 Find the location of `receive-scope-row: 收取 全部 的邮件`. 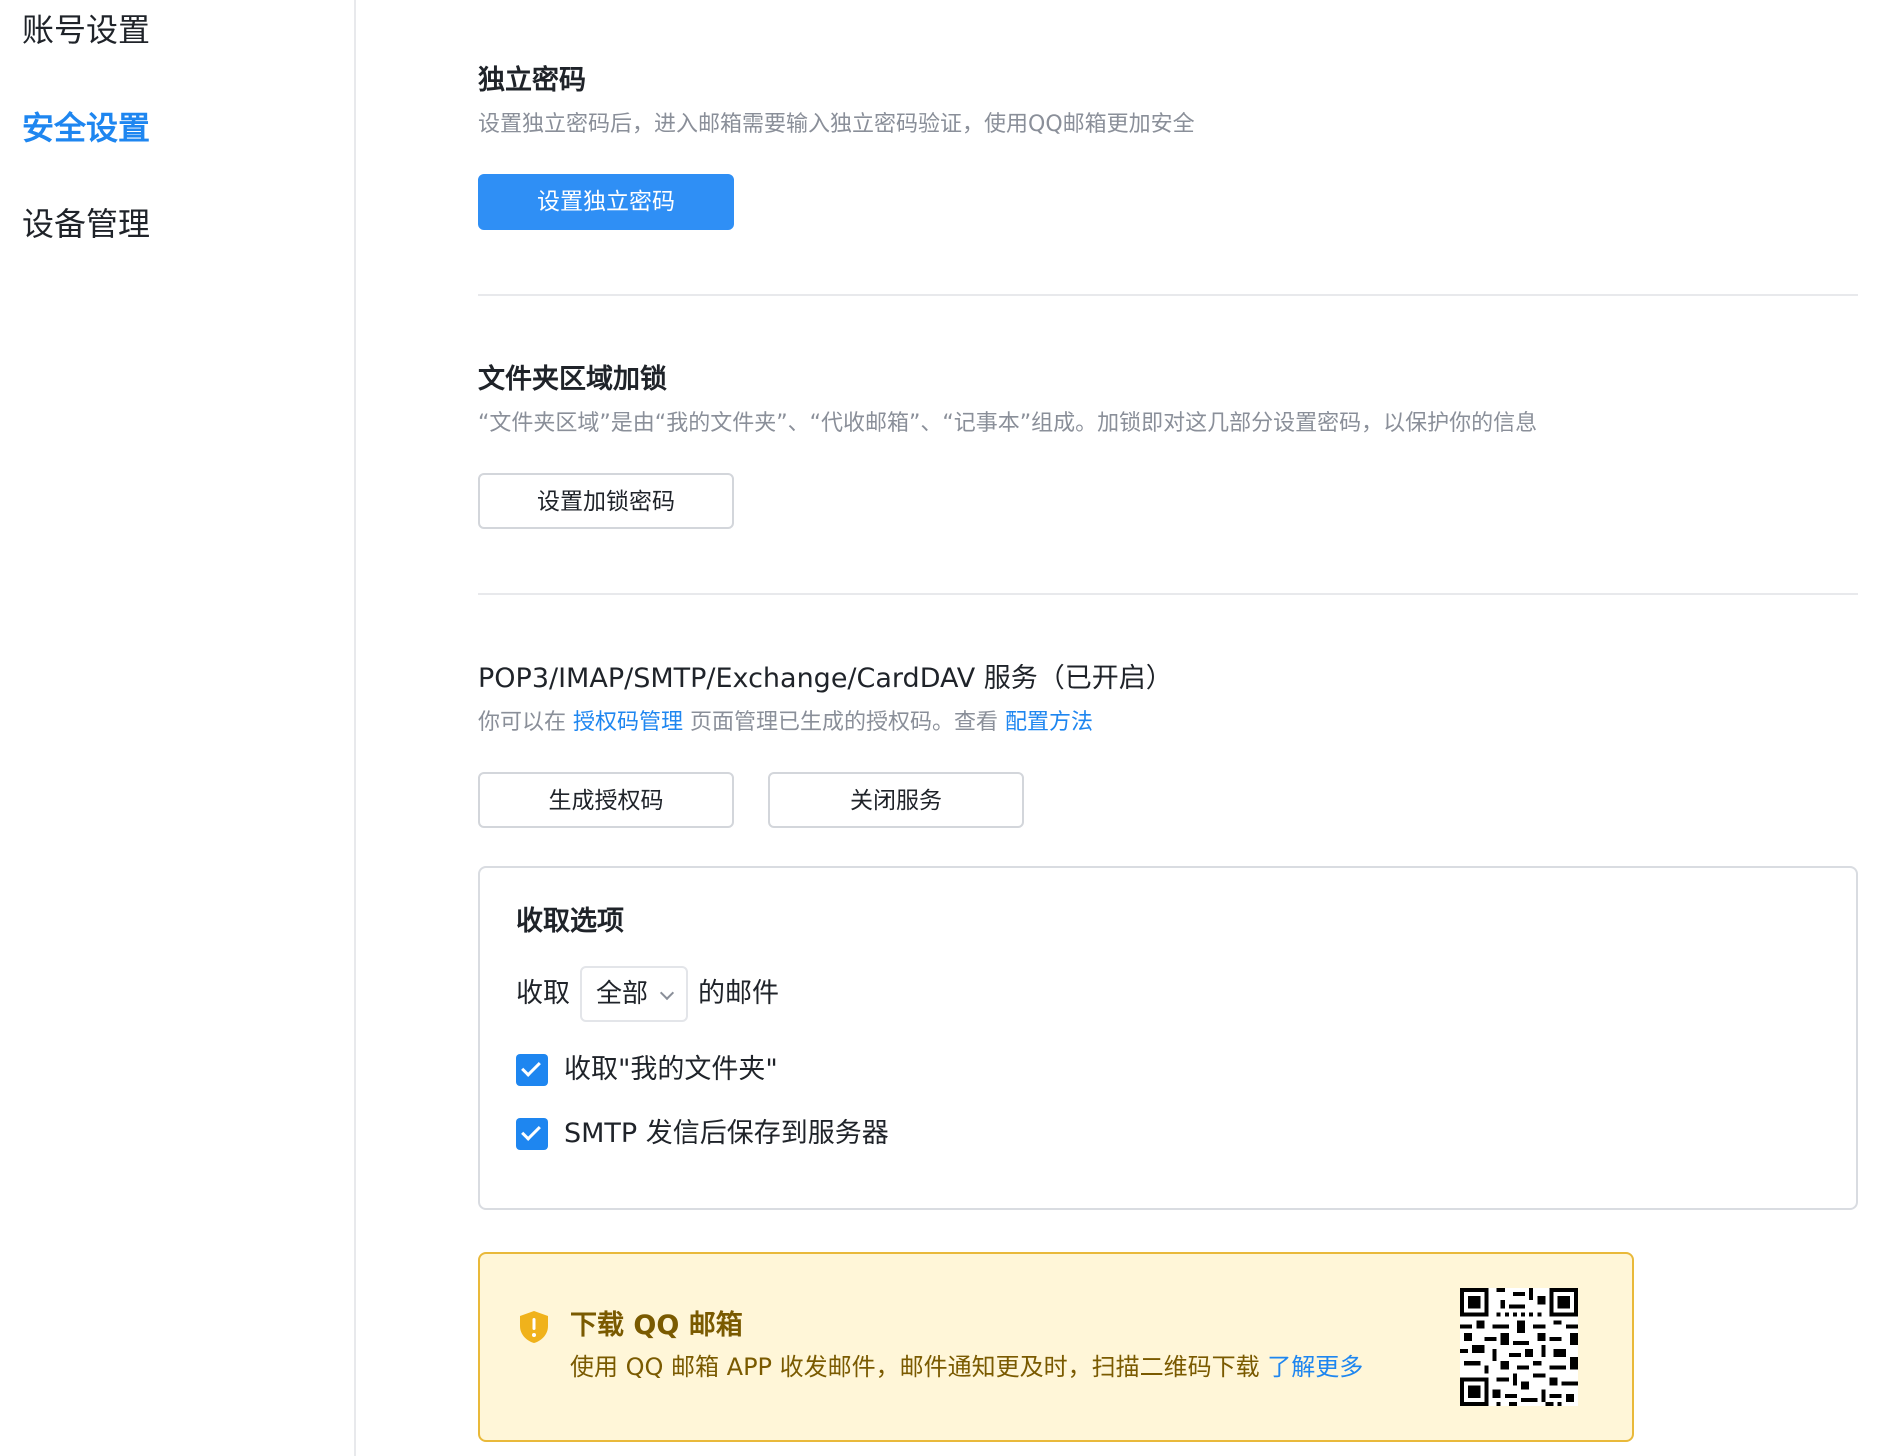

receive-scope-row: 收取 全部 的邮件 is located at coordinates (816, 994).